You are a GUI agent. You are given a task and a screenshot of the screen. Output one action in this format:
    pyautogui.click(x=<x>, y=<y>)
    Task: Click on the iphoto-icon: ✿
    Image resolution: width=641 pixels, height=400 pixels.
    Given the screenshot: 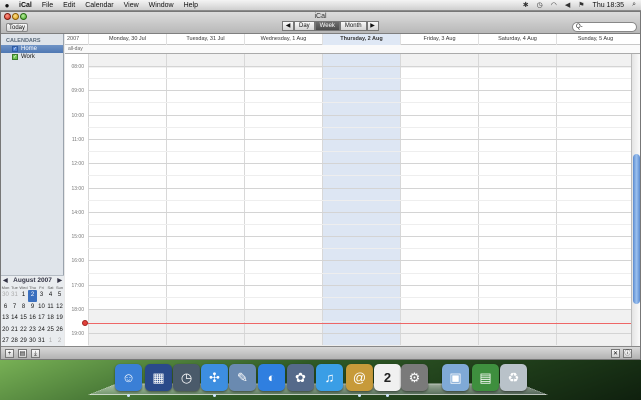 What is the action you would take?
    pyautogui.click(x=300, y=377)
    